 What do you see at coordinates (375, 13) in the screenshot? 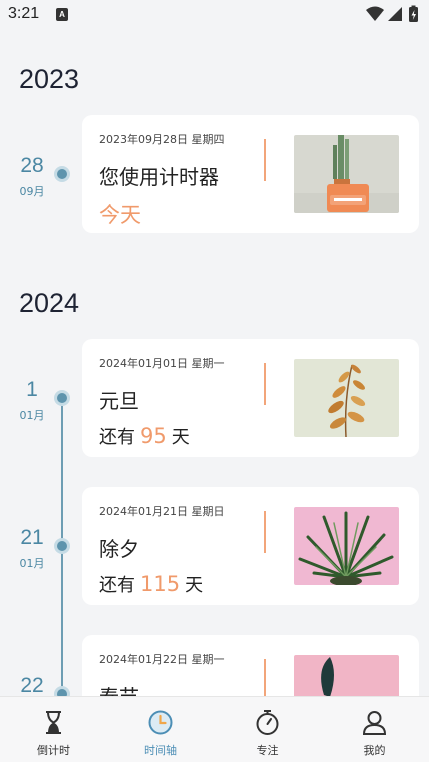
I see `wifi-icon` at bounding box center [375, 13].